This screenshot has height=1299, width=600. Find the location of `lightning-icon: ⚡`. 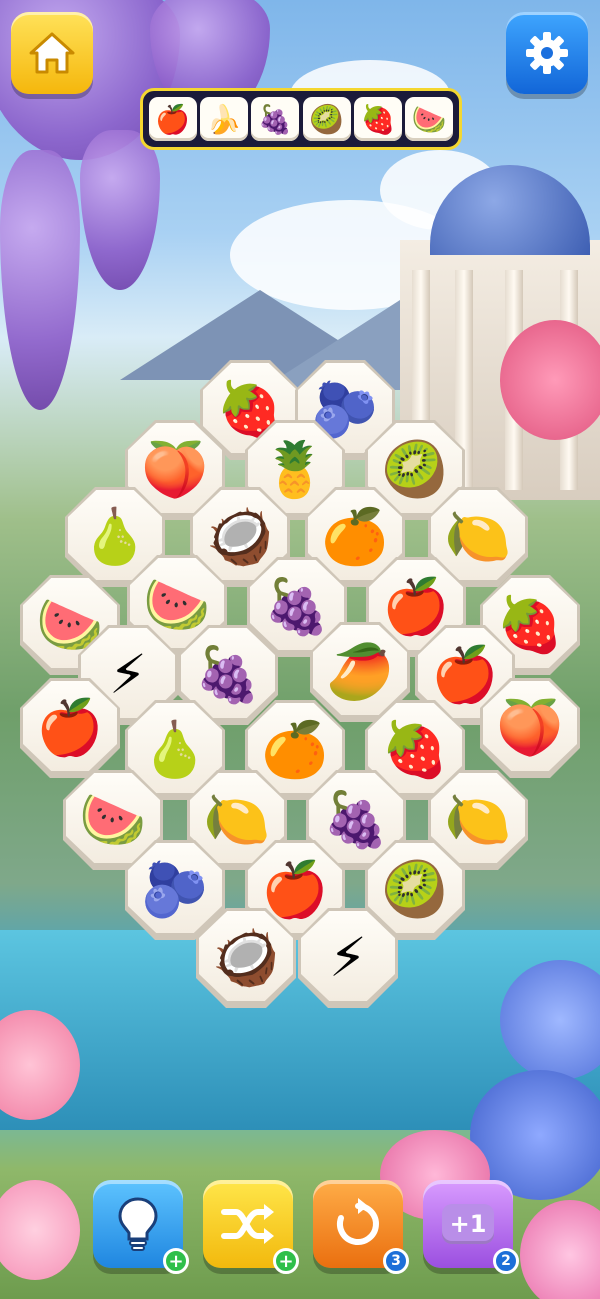

lightning-icon: ⚡ is located at coordinates (348, 957).